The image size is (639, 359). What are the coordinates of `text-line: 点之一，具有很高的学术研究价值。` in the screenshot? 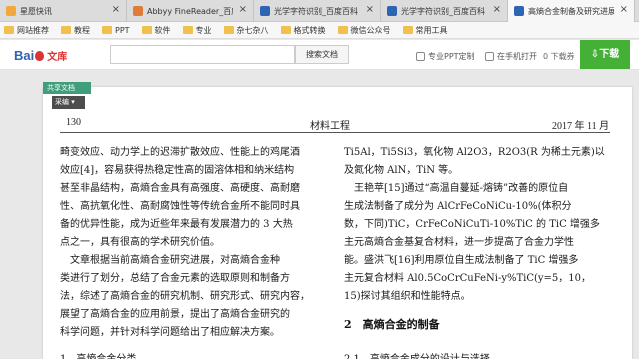 It's located at (140, 242).